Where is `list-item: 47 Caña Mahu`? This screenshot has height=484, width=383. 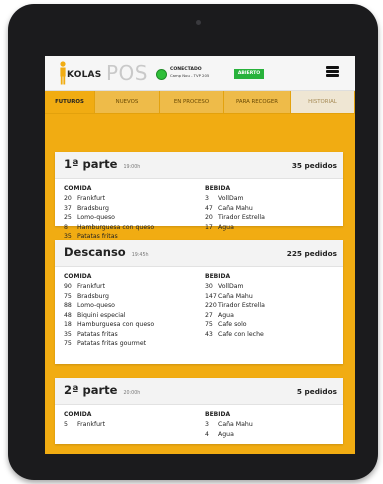 list-item: 47 Caña Mahu is located at coordinates (229, 208).